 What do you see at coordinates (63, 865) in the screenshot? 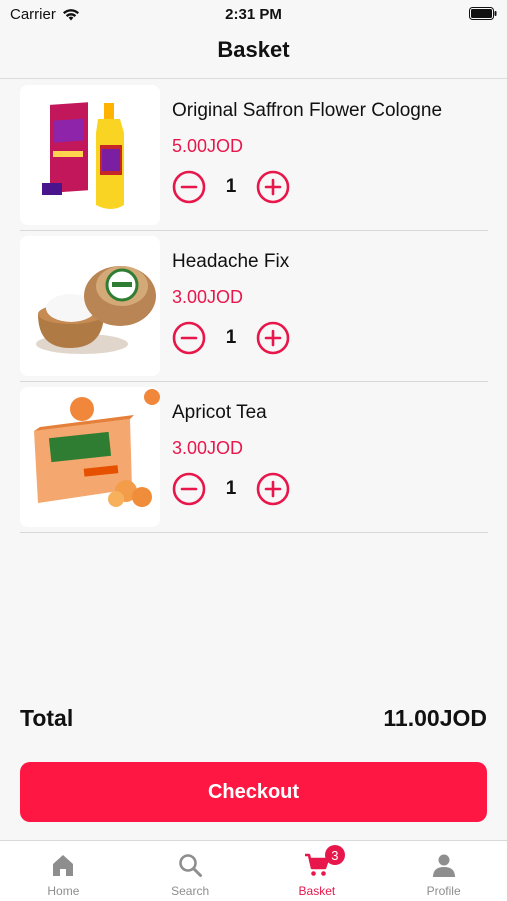
I see `home-icon` at bounding box center [63, 865].